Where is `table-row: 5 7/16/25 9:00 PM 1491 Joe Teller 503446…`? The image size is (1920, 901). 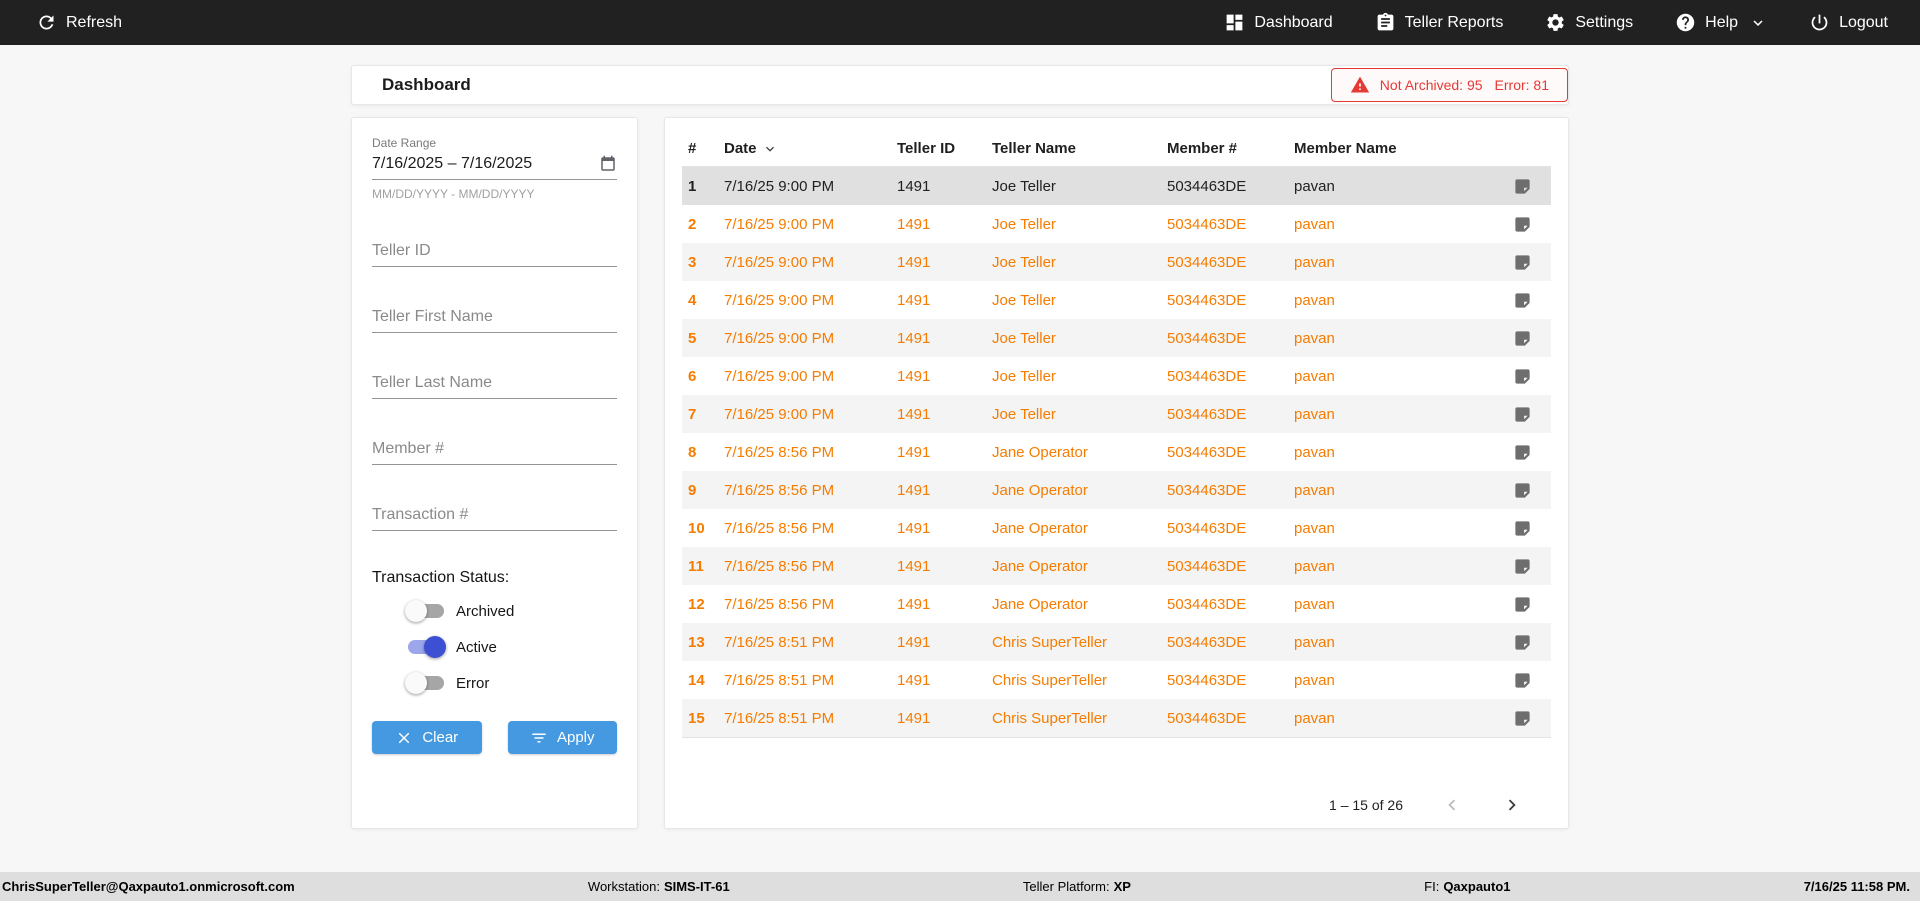 table-row: 5 7/16/25 9:00 PM 1491 Joe Teller 503446… is located at coordinates (1116, 338).